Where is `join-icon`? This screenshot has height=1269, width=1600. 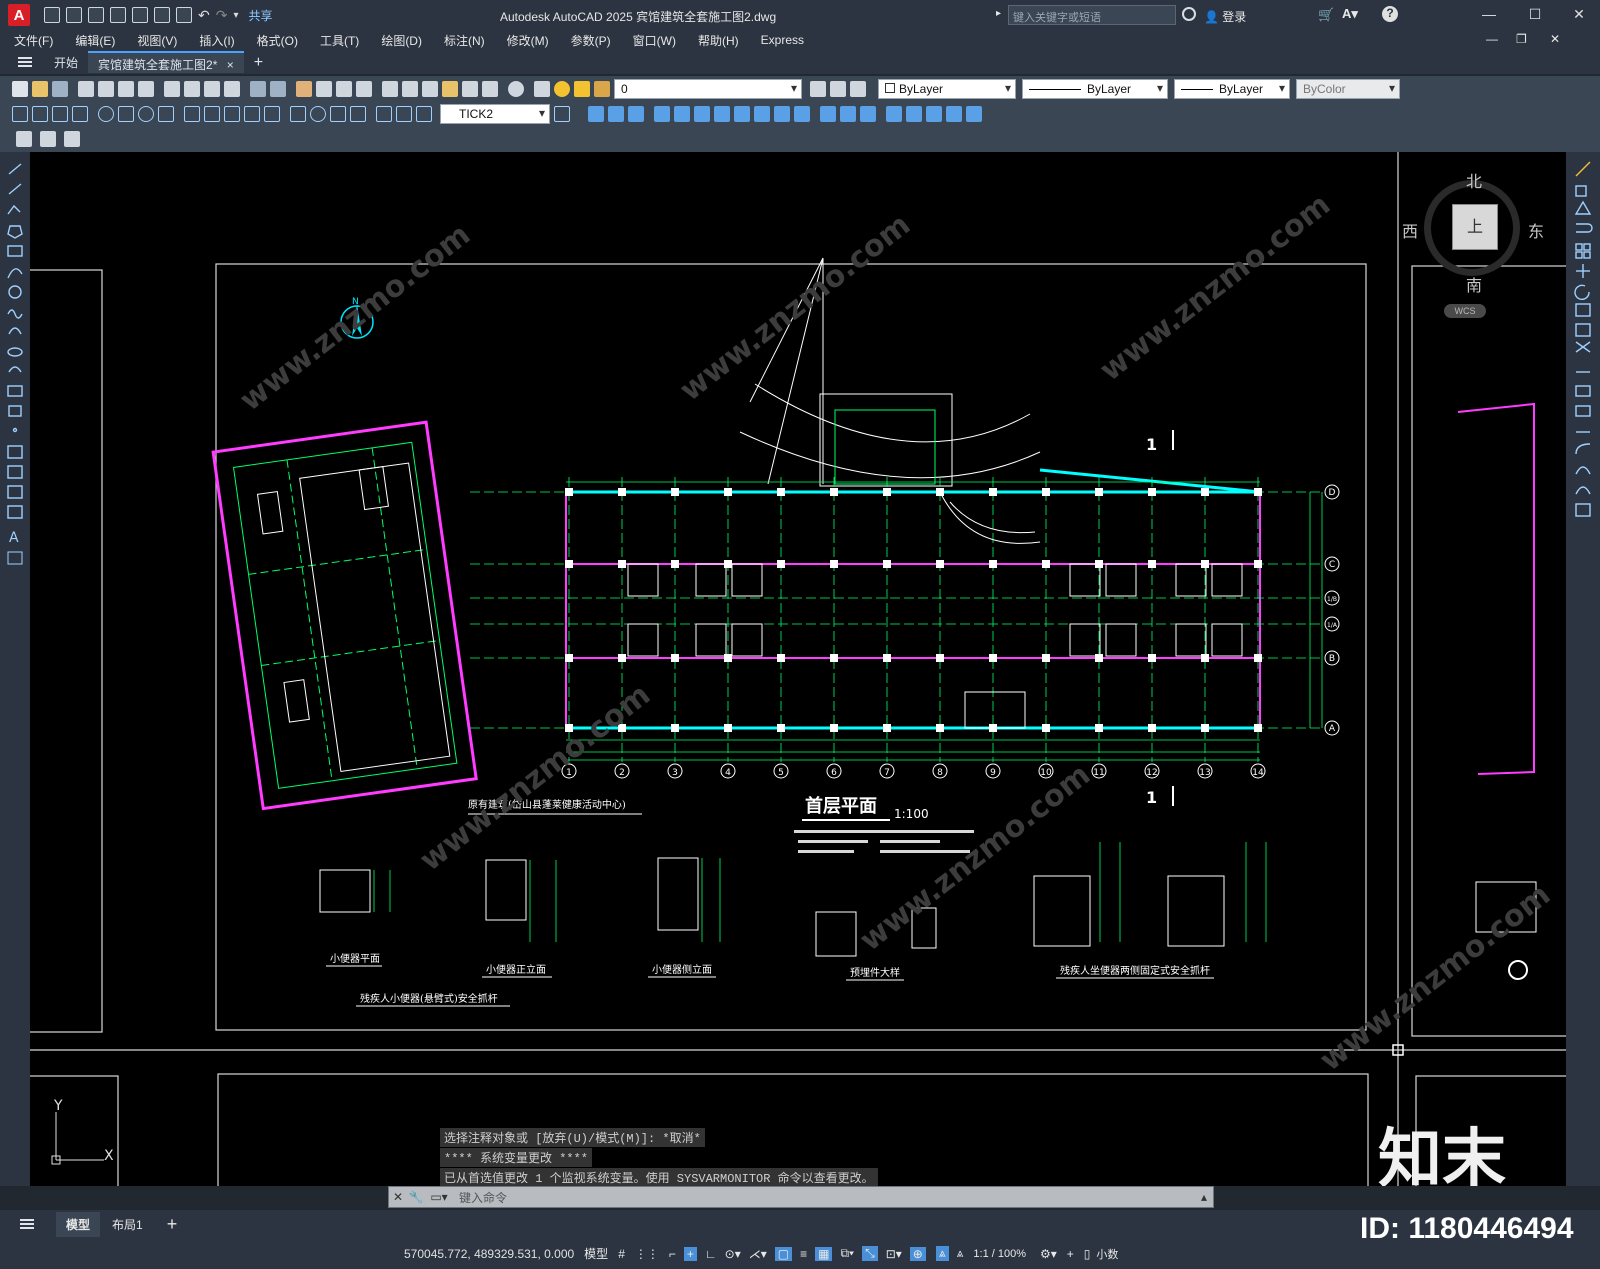 join-icon is located at coordinates (848, 114).